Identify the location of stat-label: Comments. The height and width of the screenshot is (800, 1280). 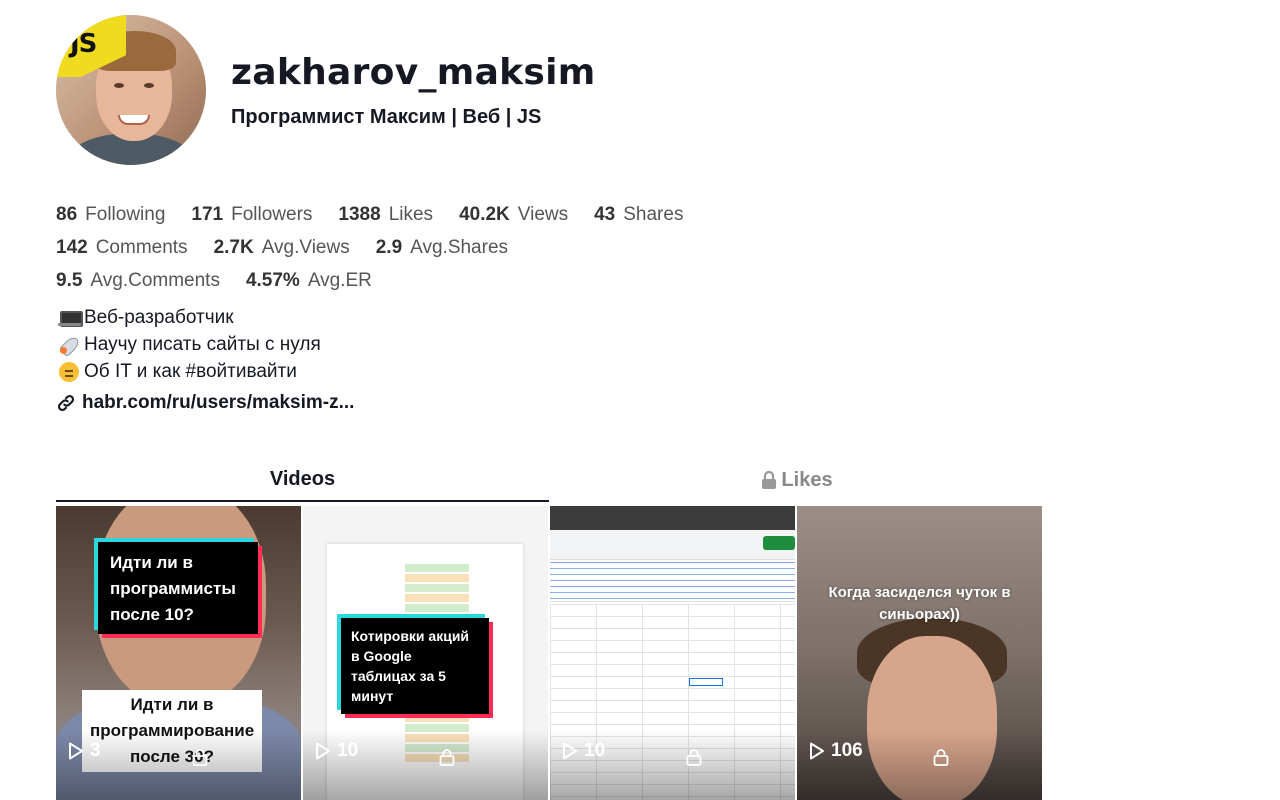
(141, 247).